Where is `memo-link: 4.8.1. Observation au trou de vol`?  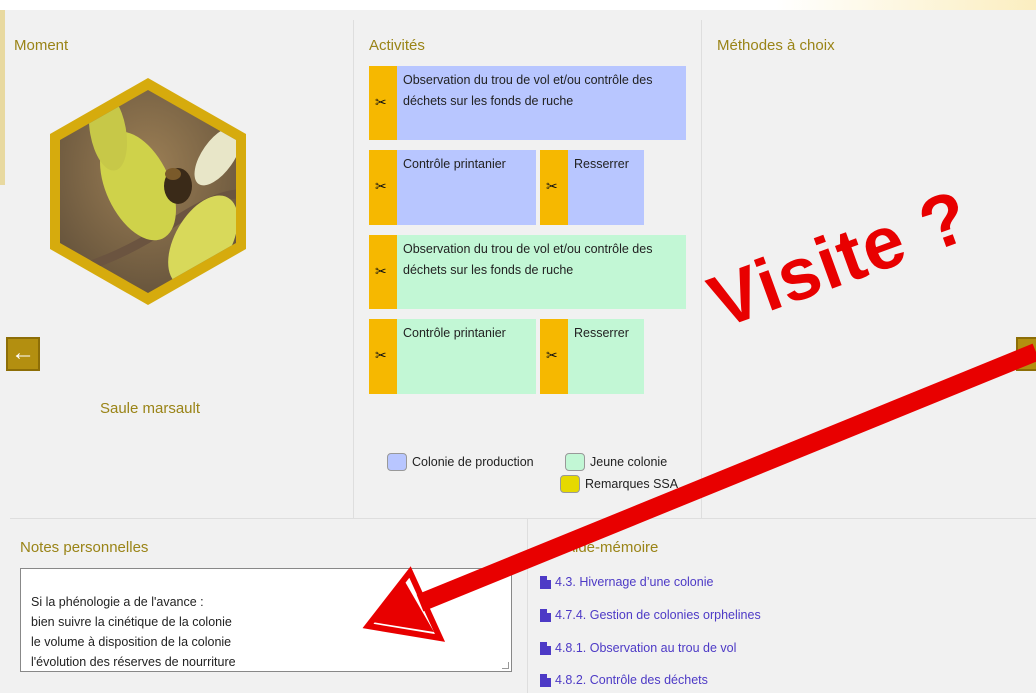
memo-link: 4.8.1. Observation au trou de vol is located at coordinates (638, 648).